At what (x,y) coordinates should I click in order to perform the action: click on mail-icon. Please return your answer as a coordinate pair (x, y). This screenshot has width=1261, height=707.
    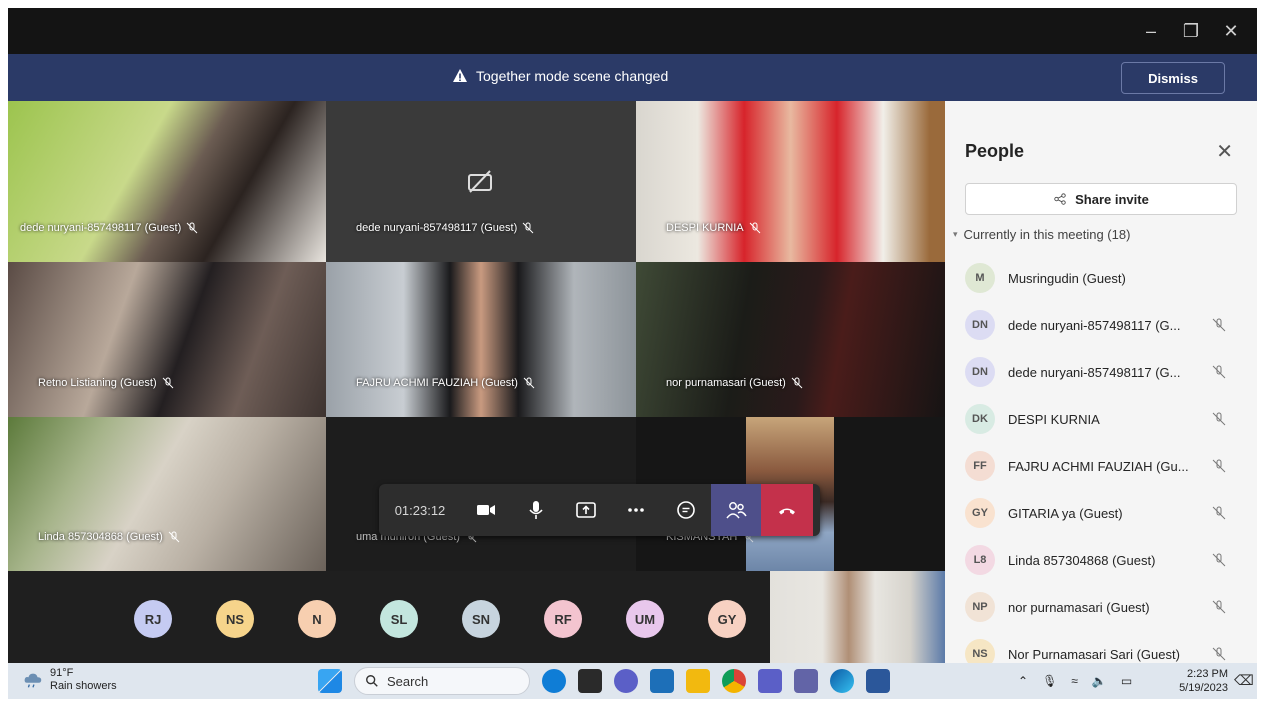
    Looking at the image, I should click on (662, 681).